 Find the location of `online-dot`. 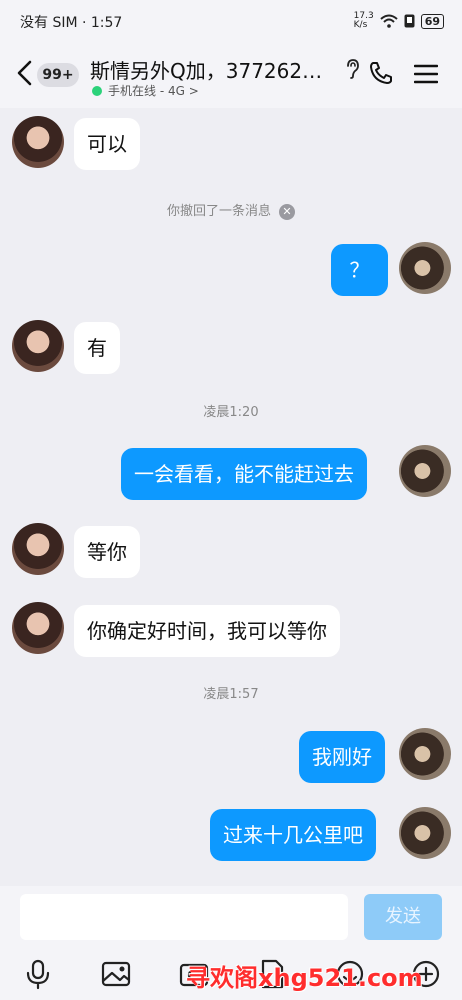

online-dot is located at coordinates (97, 90).